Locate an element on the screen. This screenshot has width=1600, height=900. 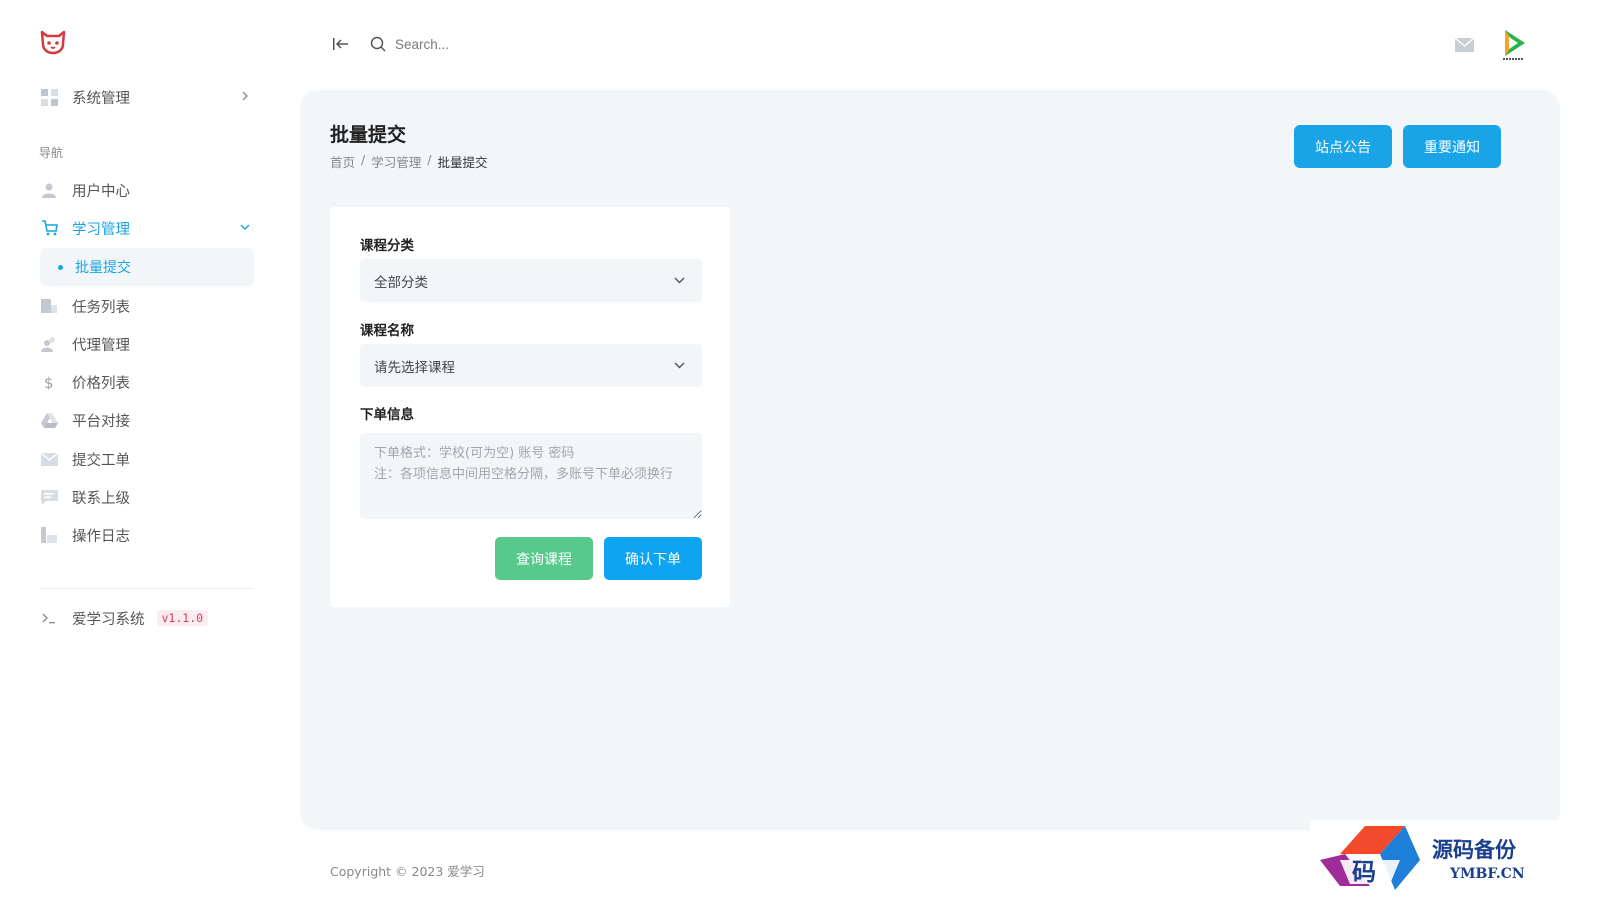
sidebar-item-label: 系统管理 is located at coordinates (101, 98).